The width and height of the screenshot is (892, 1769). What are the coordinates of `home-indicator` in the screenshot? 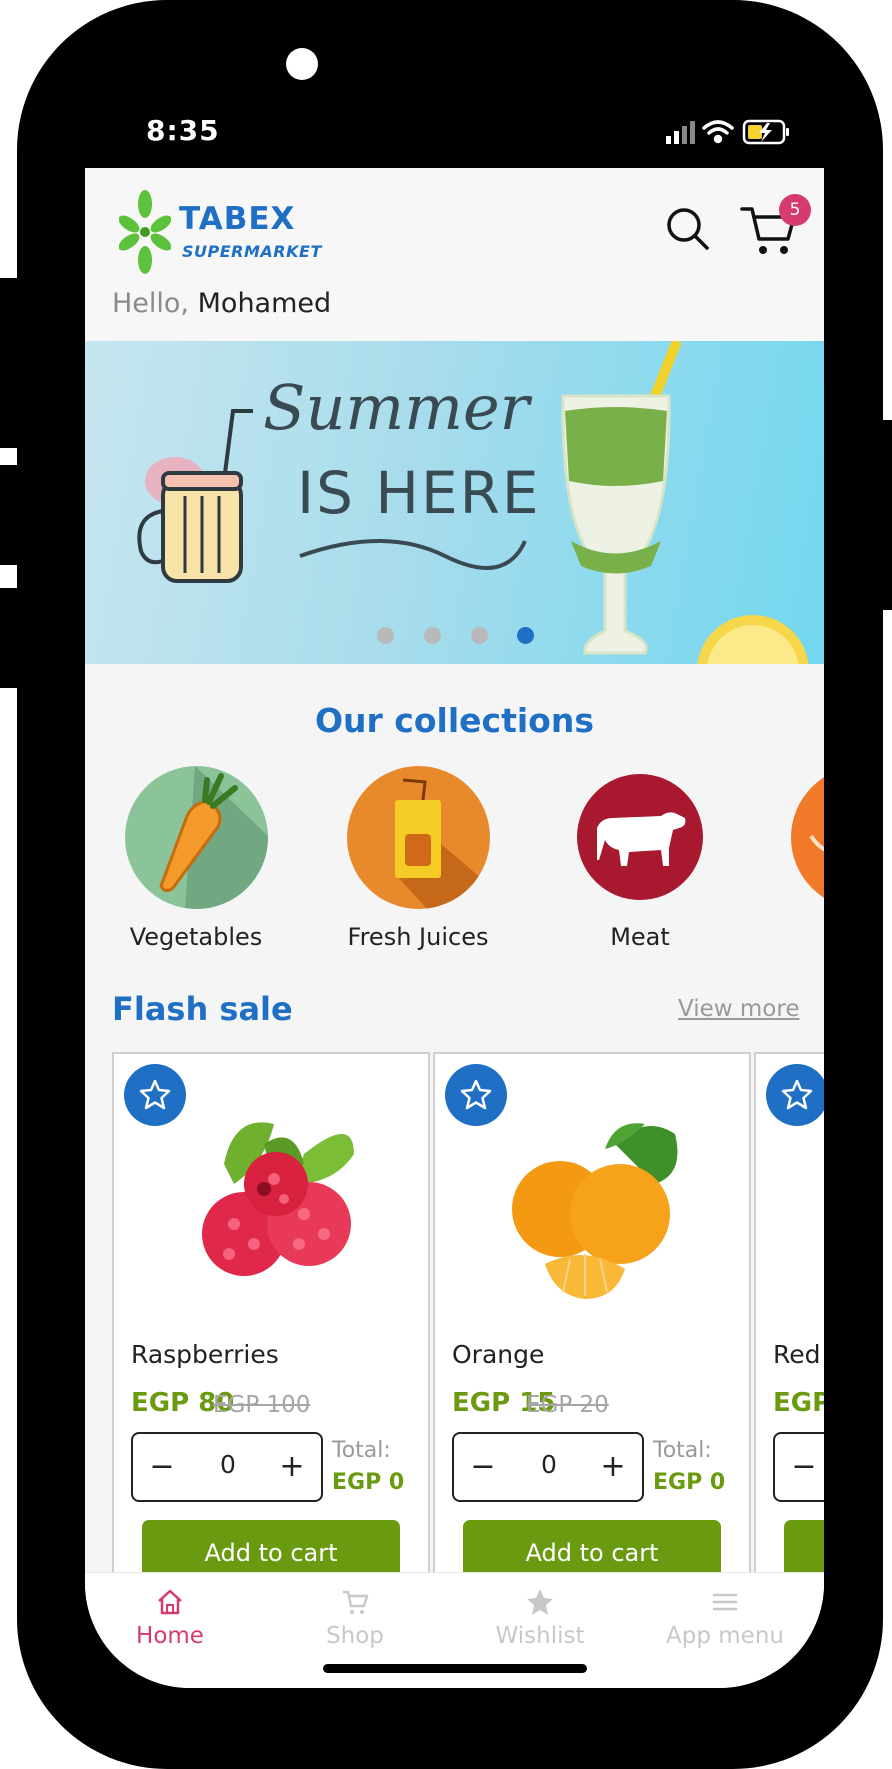 It's located at (455, 1668).